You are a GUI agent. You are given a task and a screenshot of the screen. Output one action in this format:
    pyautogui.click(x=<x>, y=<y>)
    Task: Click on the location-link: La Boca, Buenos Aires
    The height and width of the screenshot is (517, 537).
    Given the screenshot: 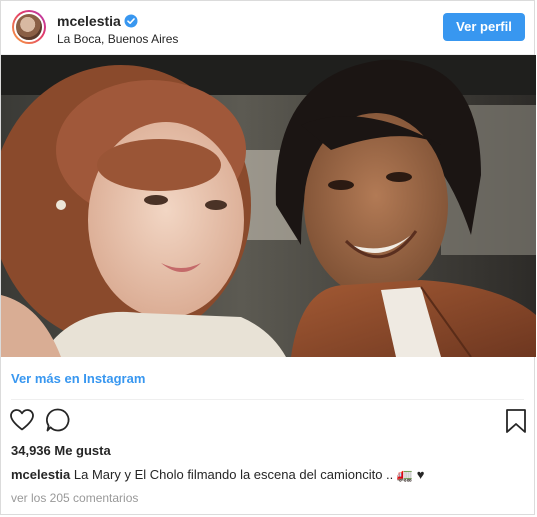 What is the action you would take?
    pyautogui.click(x=117, y=39)
    